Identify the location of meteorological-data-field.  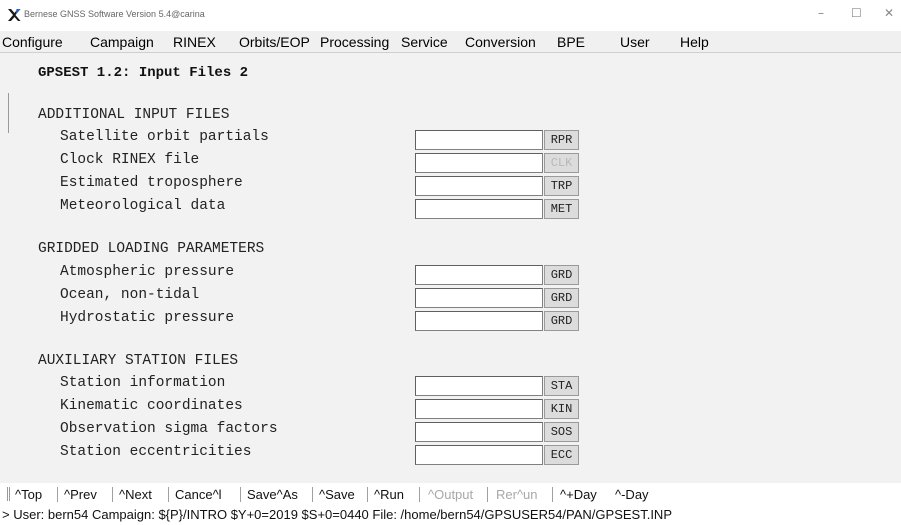
(479, 209).